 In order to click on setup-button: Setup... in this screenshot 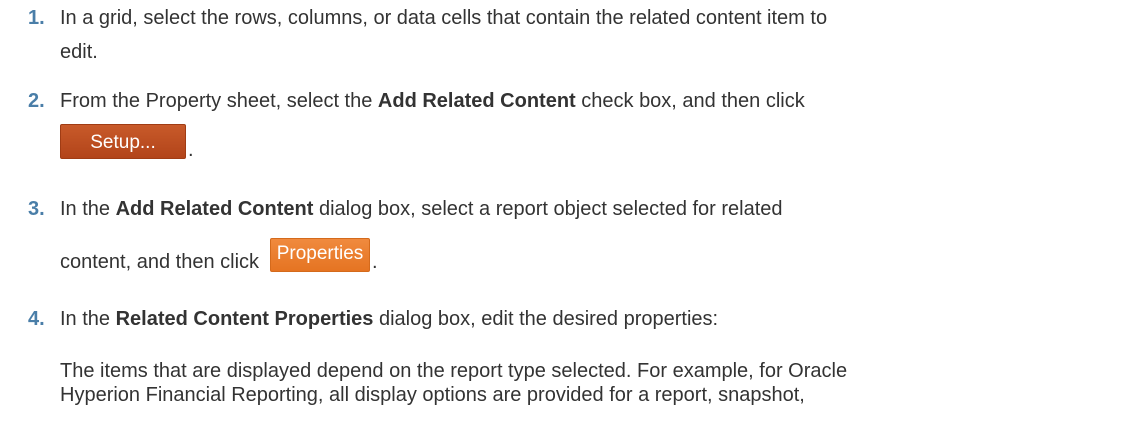, I will do `click(123, 141)`.